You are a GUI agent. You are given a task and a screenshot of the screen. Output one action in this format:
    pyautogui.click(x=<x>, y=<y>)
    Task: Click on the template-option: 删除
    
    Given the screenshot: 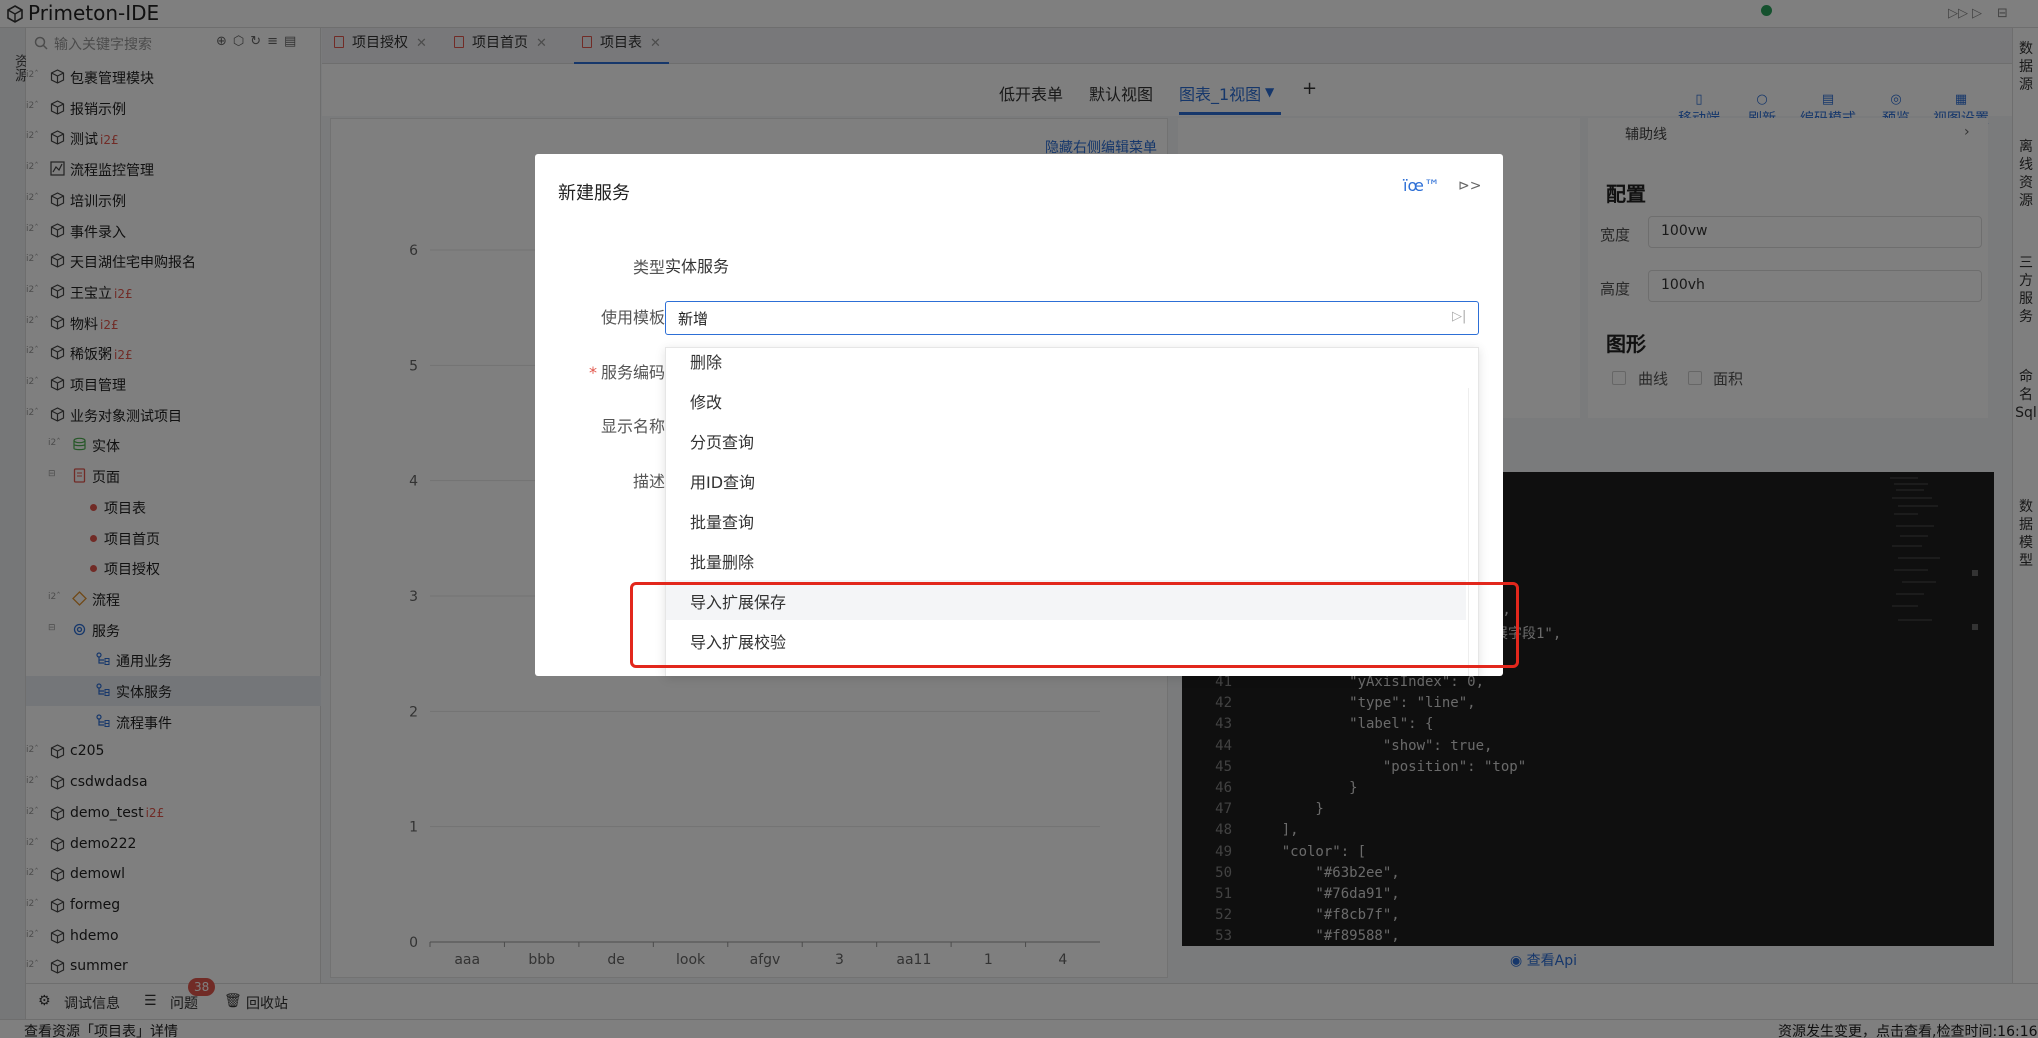 What is the action you would take?
    pyautogui.click(x=1066, y=364)
    